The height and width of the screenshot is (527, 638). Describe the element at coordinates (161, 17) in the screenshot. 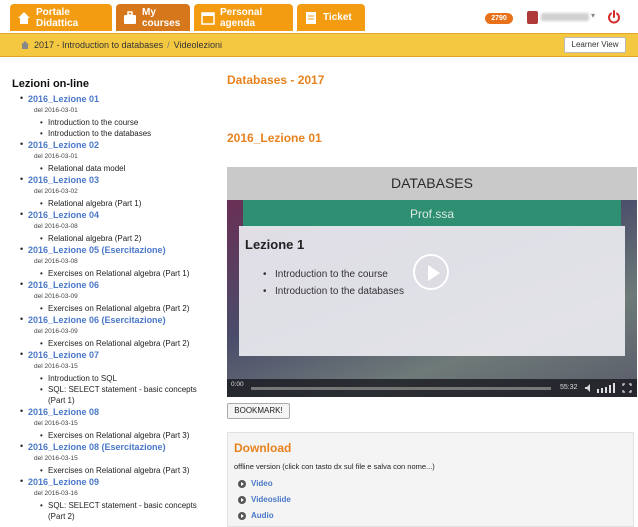

I see `tab-label: My courses` at that location.